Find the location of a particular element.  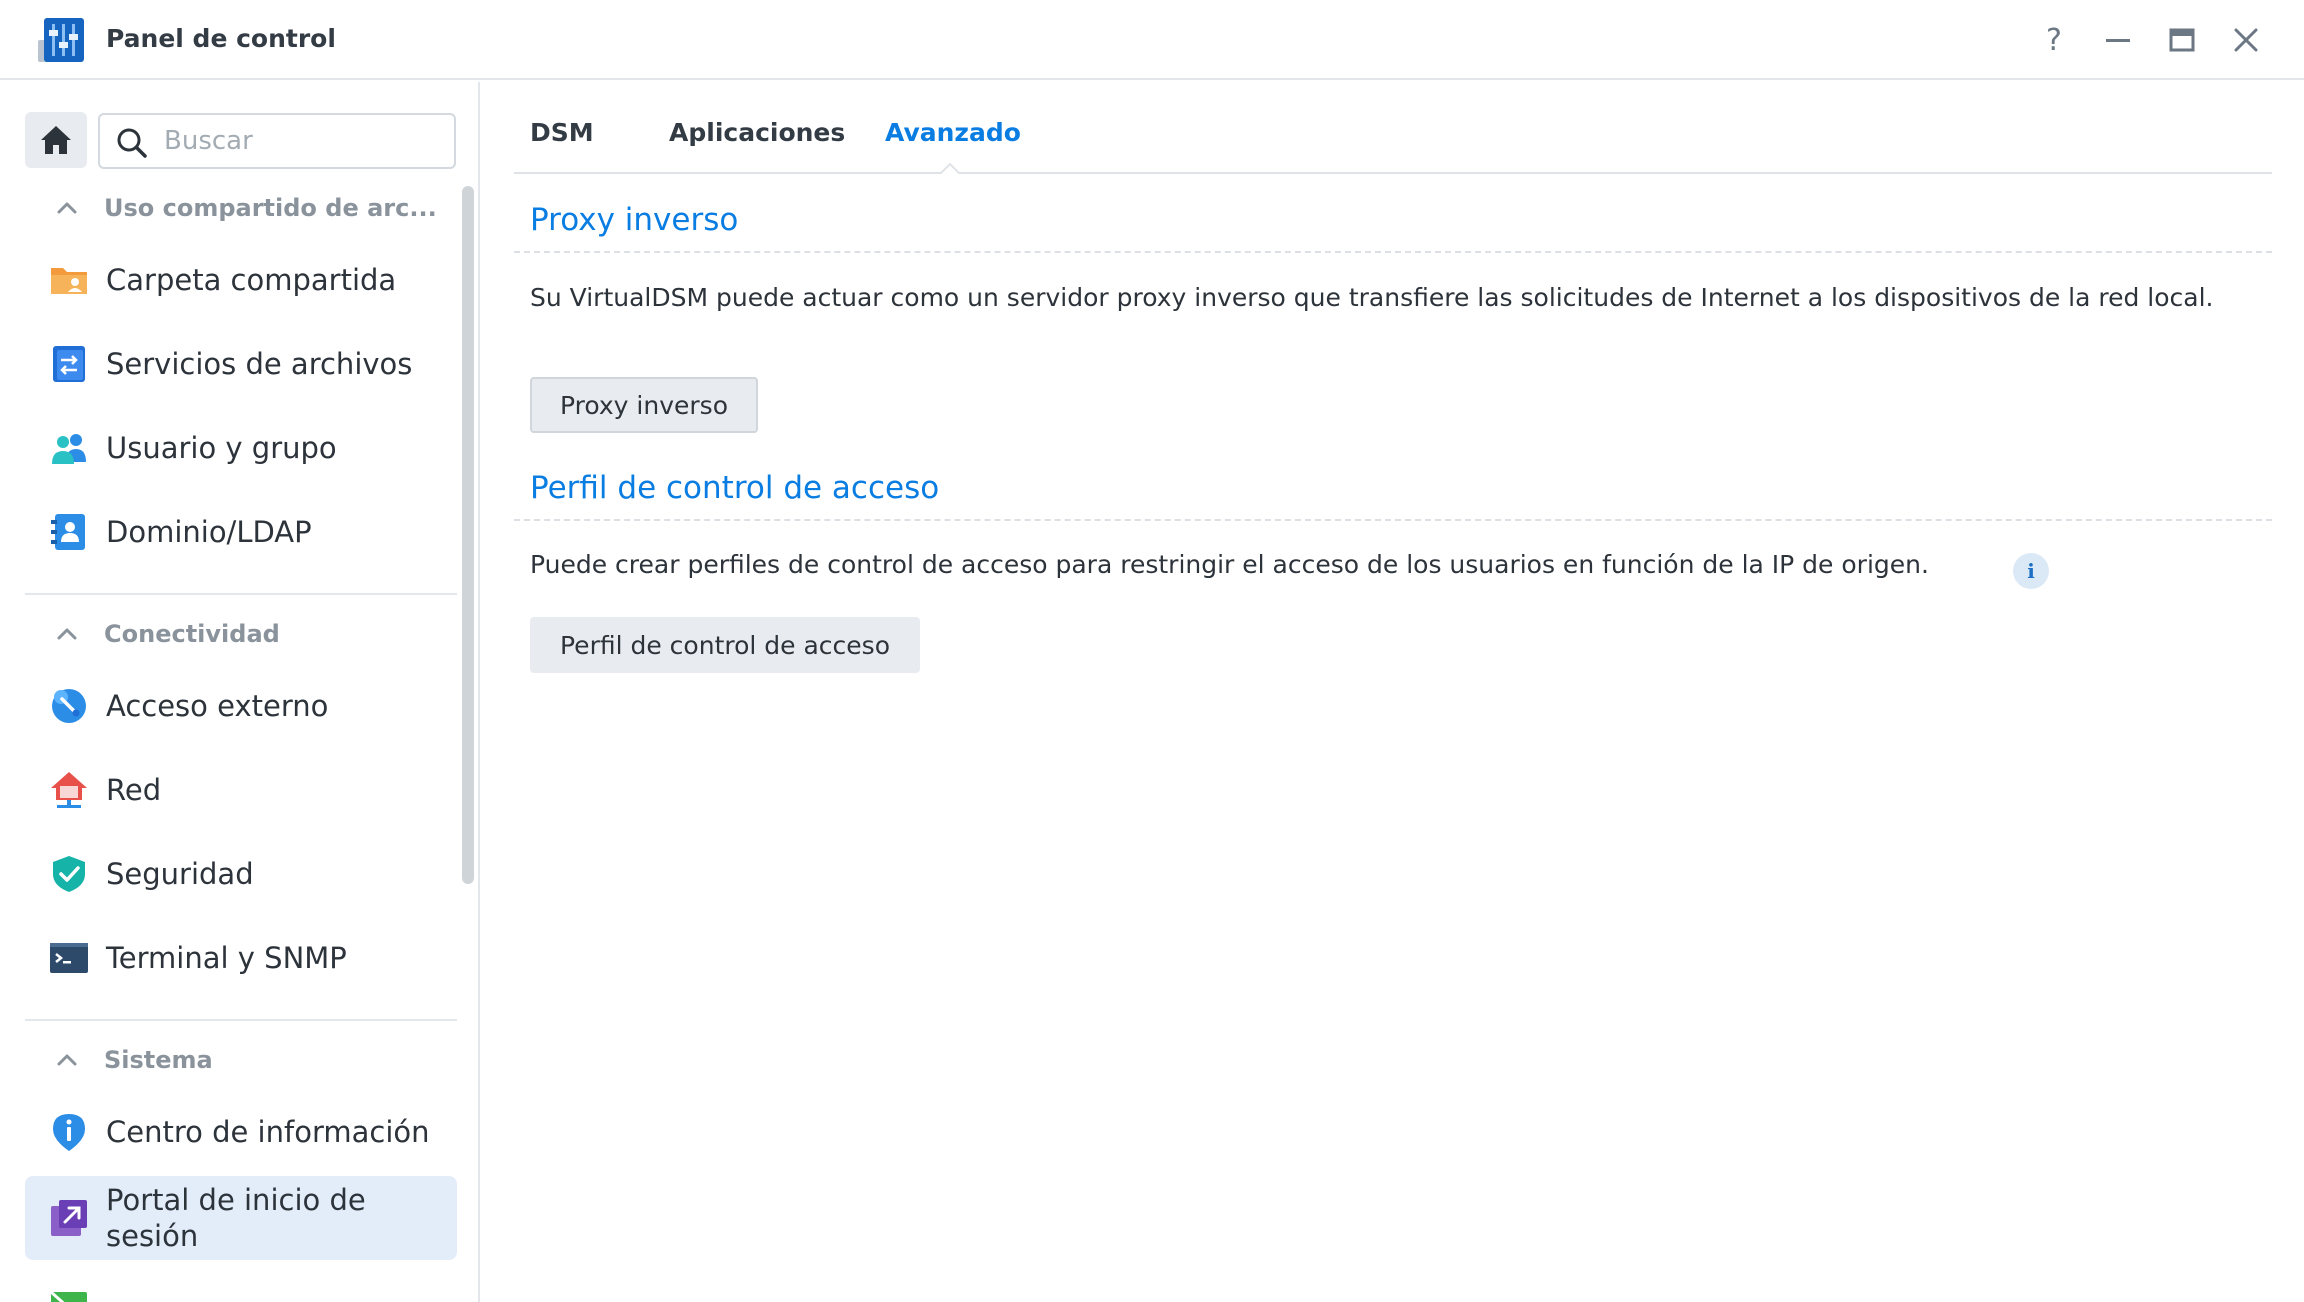

home-button is located at coordinates (56, 140).